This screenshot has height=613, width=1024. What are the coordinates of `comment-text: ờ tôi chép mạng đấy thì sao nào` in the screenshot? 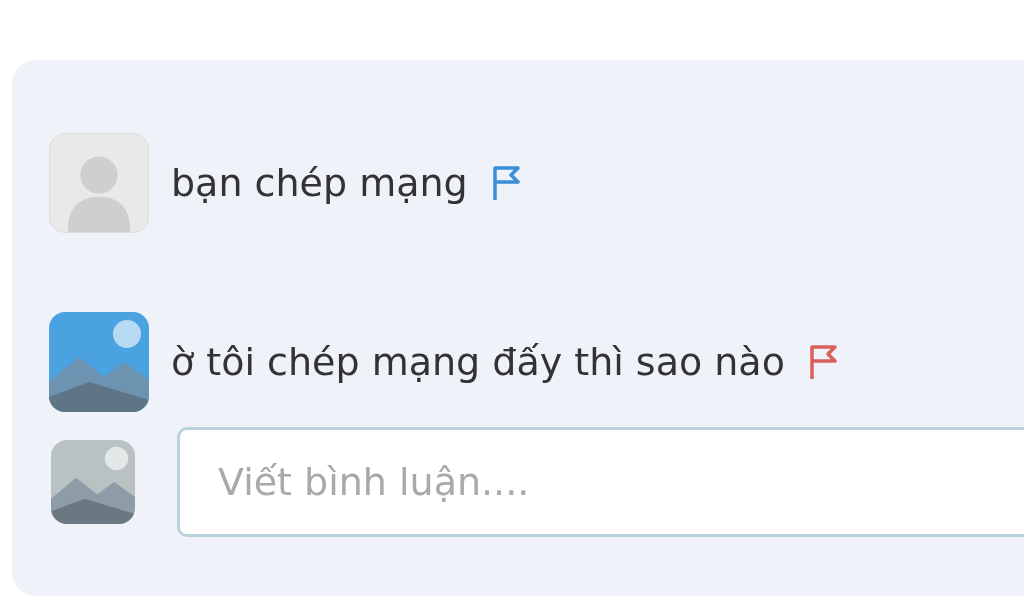 It's located at (478, 362).